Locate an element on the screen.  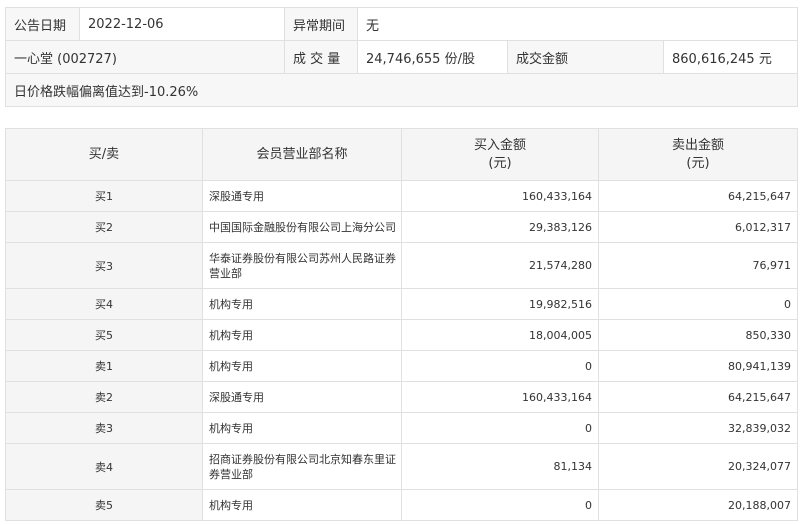
amount-label: 成交金额 is located at coordinates (585, 57).